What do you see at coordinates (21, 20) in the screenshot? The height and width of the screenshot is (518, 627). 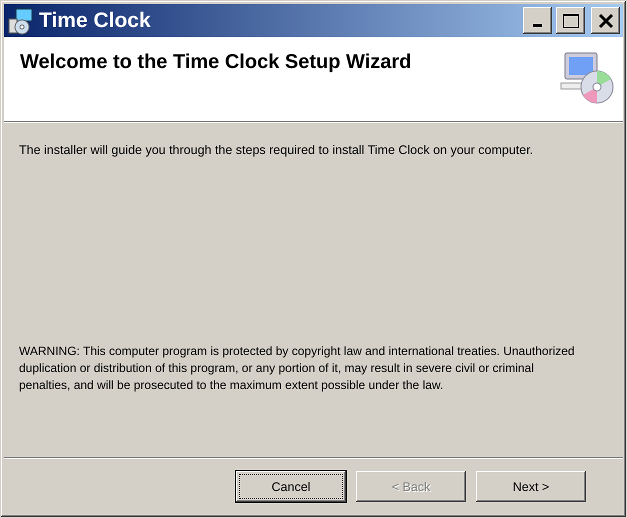 I see `installer-icon` at bounding box center [21, 20].